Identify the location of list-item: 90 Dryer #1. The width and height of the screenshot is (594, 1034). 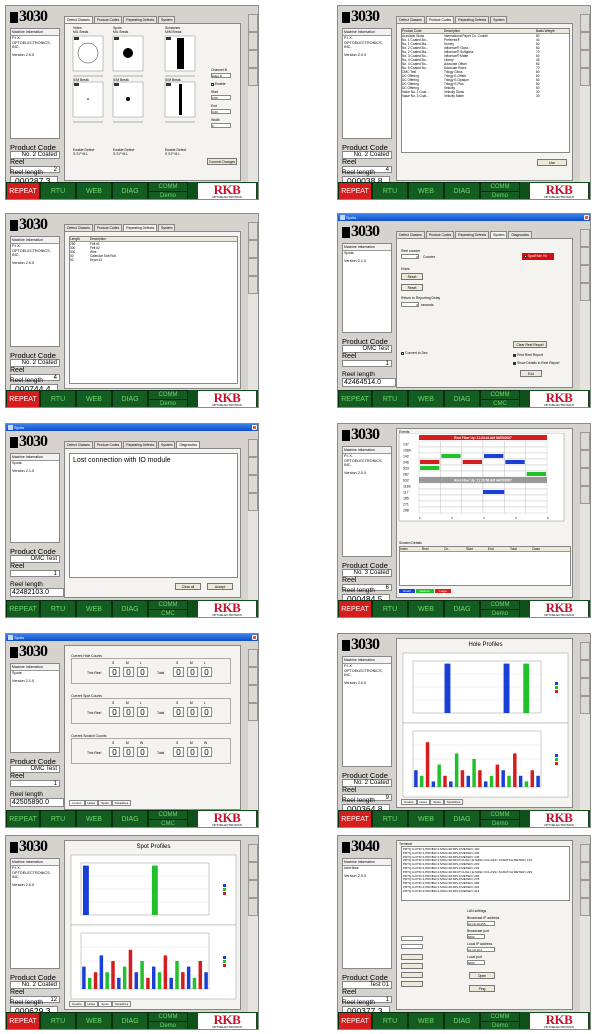
(153, 260).